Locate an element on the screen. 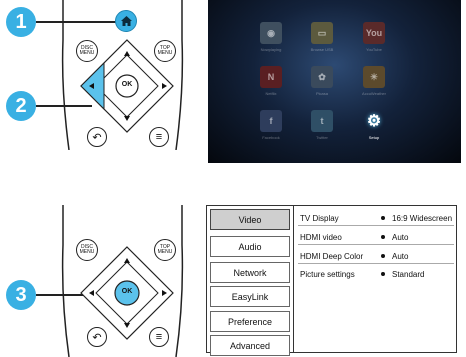  setting-label: TV Display is located at coordinates (319, 218).